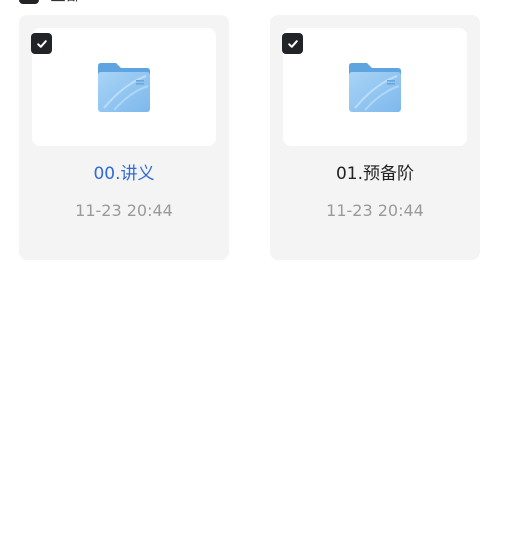 The image size is (511, 535). What do you see at coordinates (66, 2) in the screenshot?
I see `select-all-label: 全部` at bounding box center [66, 2].